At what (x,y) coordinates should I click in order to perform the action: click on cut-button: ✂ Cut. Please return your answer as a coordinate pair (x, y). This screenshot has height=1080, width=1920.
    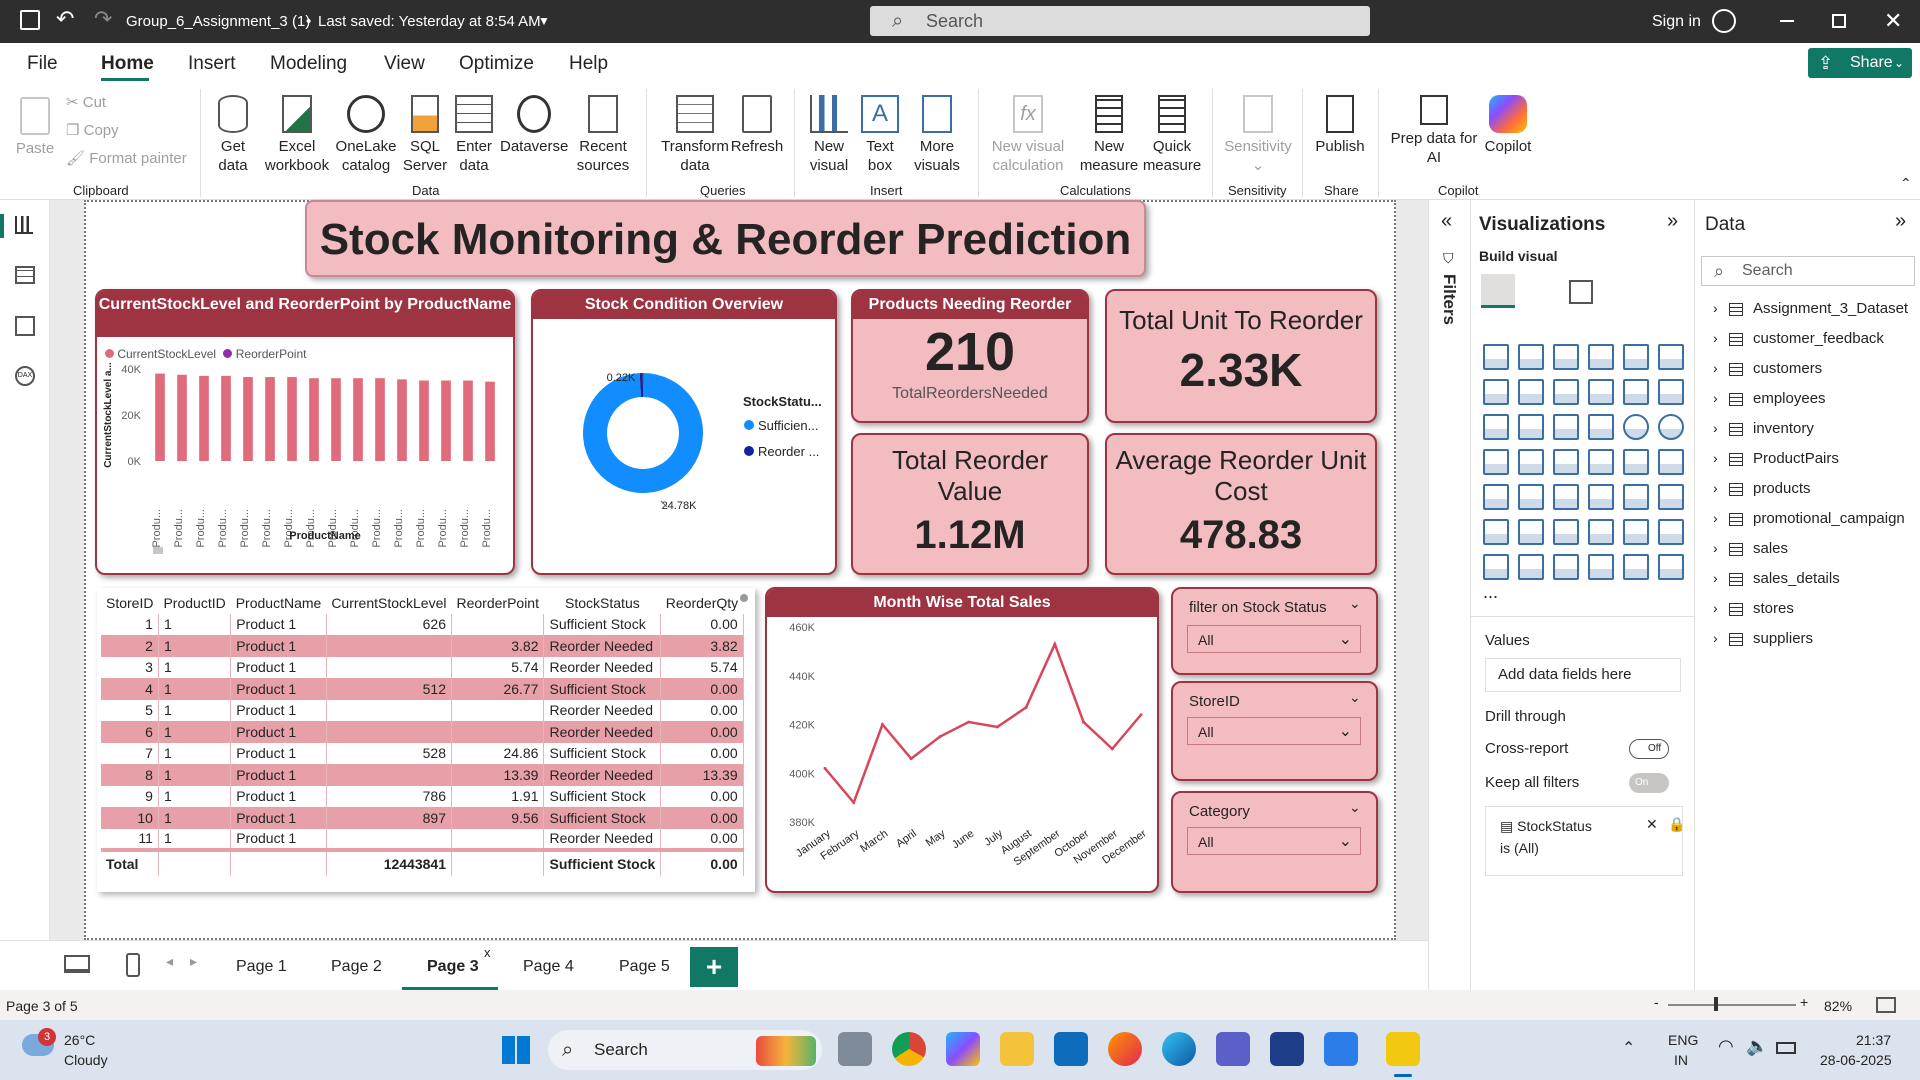
    Looking at the image, I should click on (86, 102).